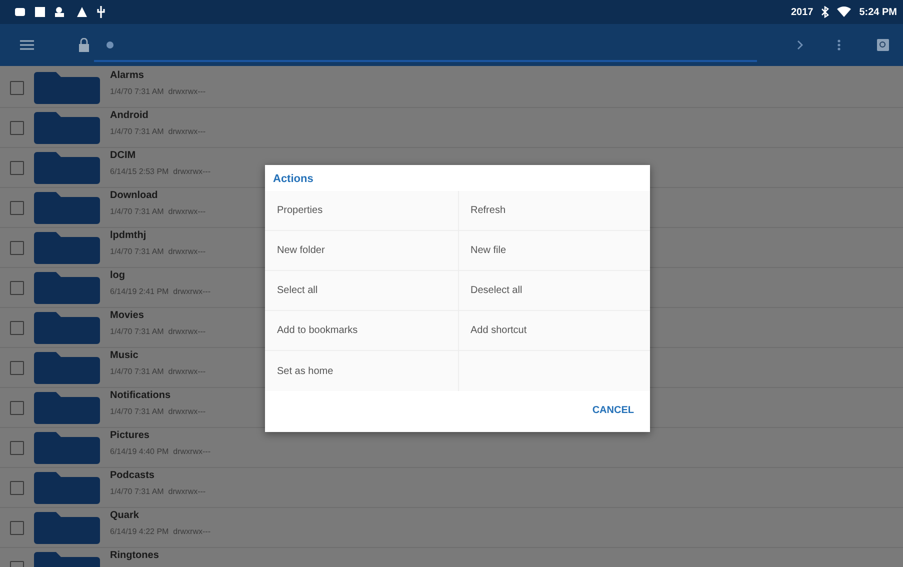 The width and height of the screenshot is (903, 567). I want to click on action-item: Add shortcut, so click(554, 331).